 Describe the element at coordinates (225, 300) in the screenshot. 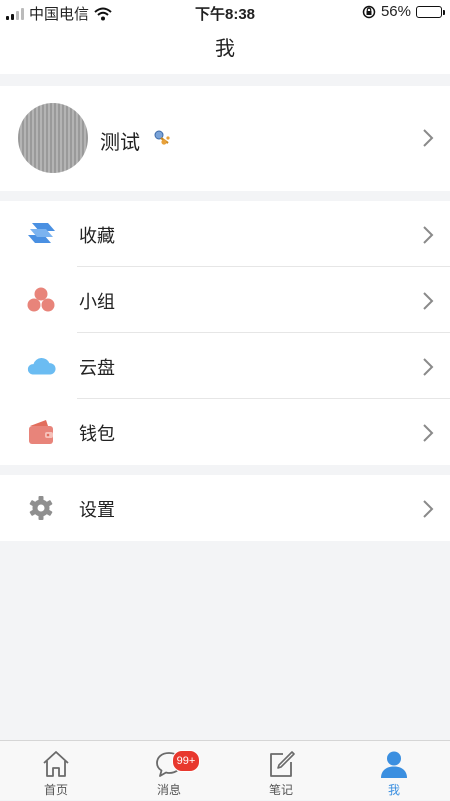

I see `menu-item-groups: 小组` at that location.